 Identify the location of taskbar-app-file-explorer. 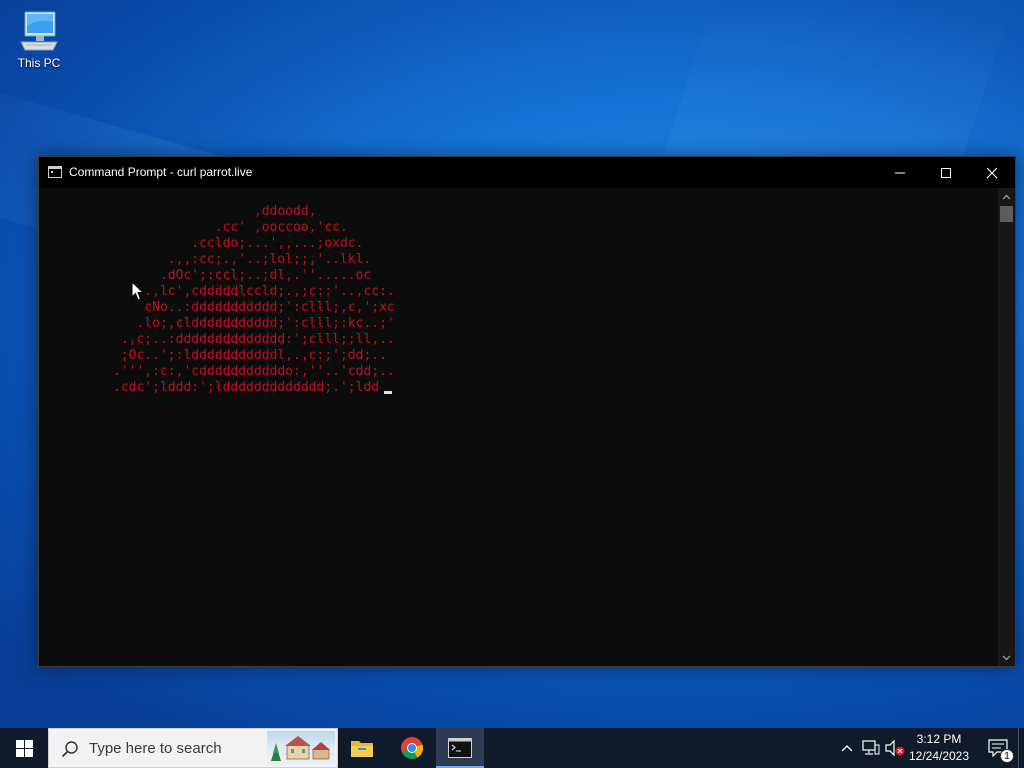
(362, 748).